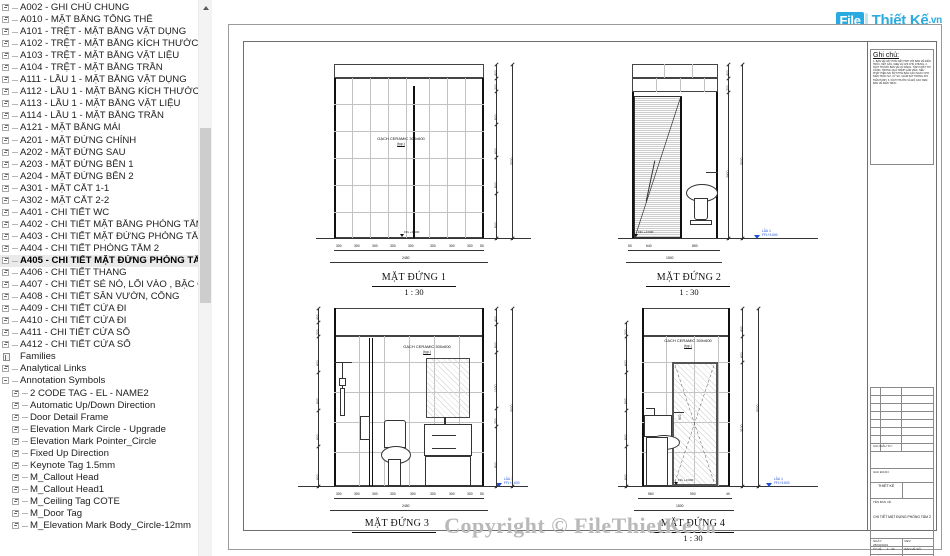 The image size is (950, 556). I want to click on project-browser-item: Keynote Tag 1.5mm, so click(99, 466).